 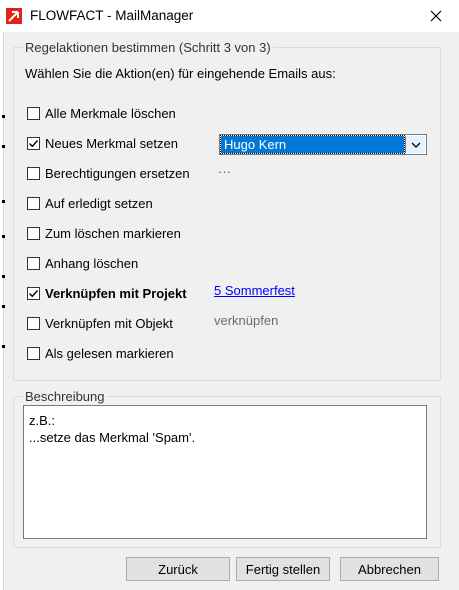 I want to click on action-row-verknuepfen-mit-projekt: Verknüpfen mit Projekt, so click(x=107, y=293).